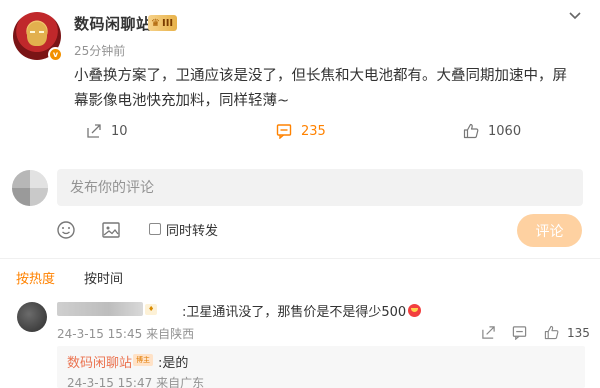 The width and height of the screenshot is (600, 388). Describe the element at coordinates (37, 34) in the screenshot. I see `avatar-mask-shape` at that location.